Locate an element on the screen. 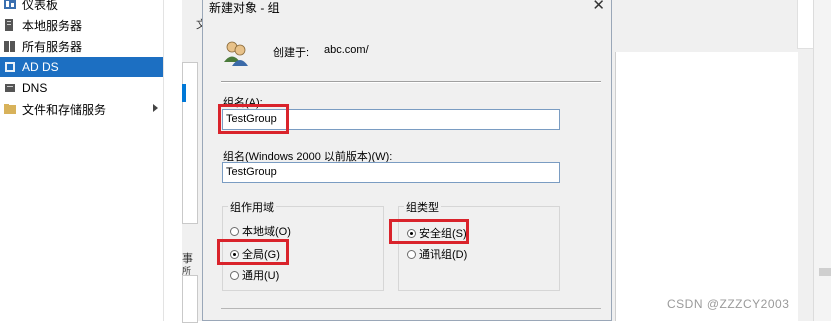  sidebar-item-label: AD DS is located at coordinates (40, 67).